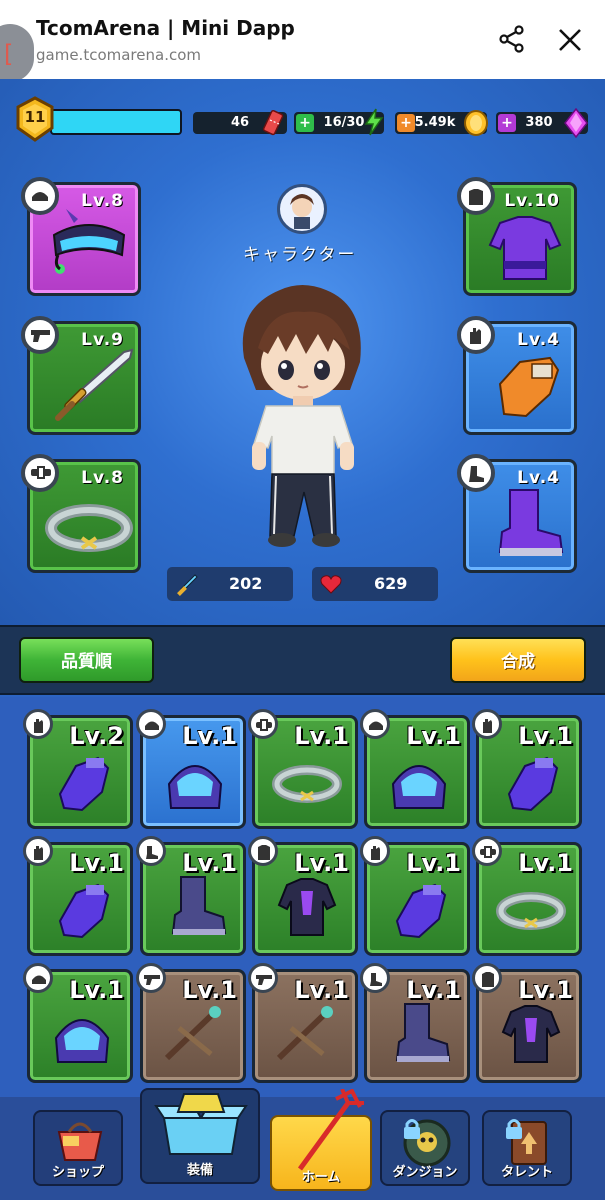 The width and height of the screenshot is (605, 1200). Describe the element at coordinates (526, 1172) in the screenshot. I see `nav-label: タレント` at that location.